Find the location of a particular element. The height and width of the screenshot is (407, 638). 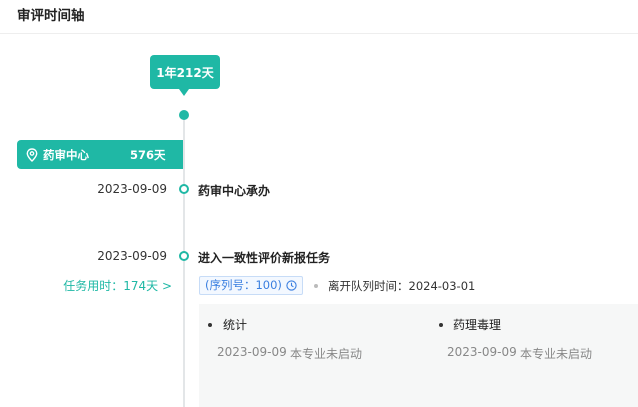

page-title: 审评时间轴 is located at coordinates (51, 16).